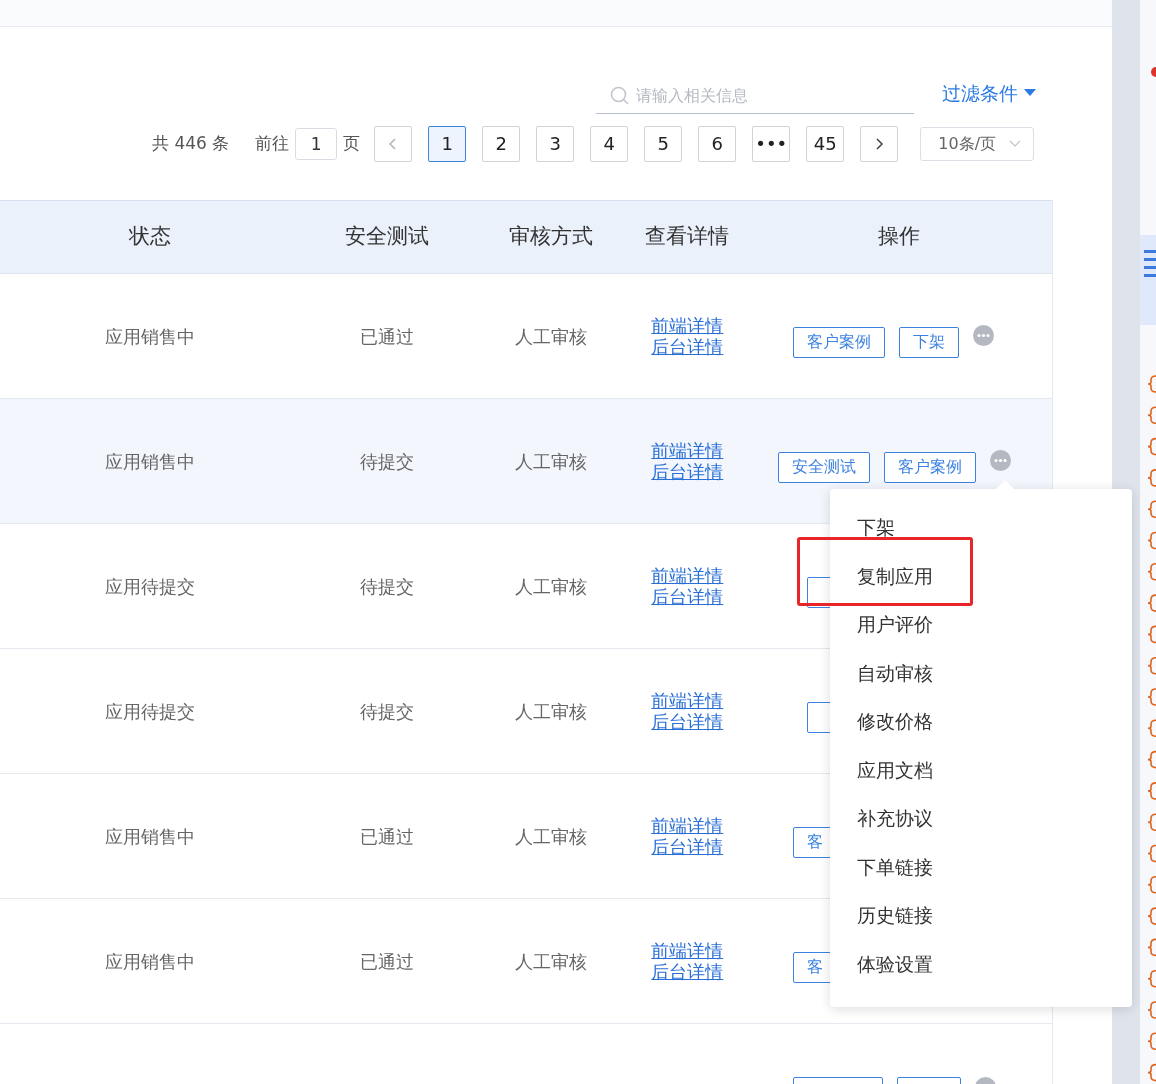 The height and width of the screenshot is (1084, 1156). Describe the element at coordinates (149, 237) in the screenshot. I see `column-header: 状态` at that location.